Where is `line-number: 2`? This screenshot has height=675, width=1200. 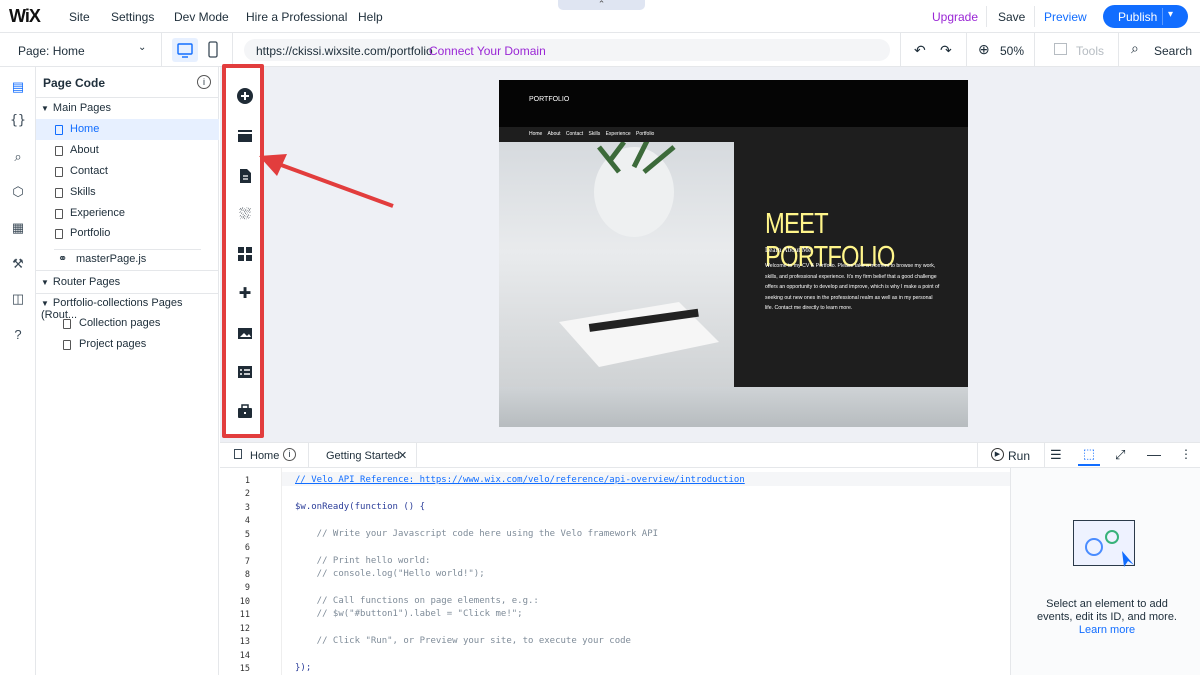
line-number: 2 is located at coordinates (247, 494).